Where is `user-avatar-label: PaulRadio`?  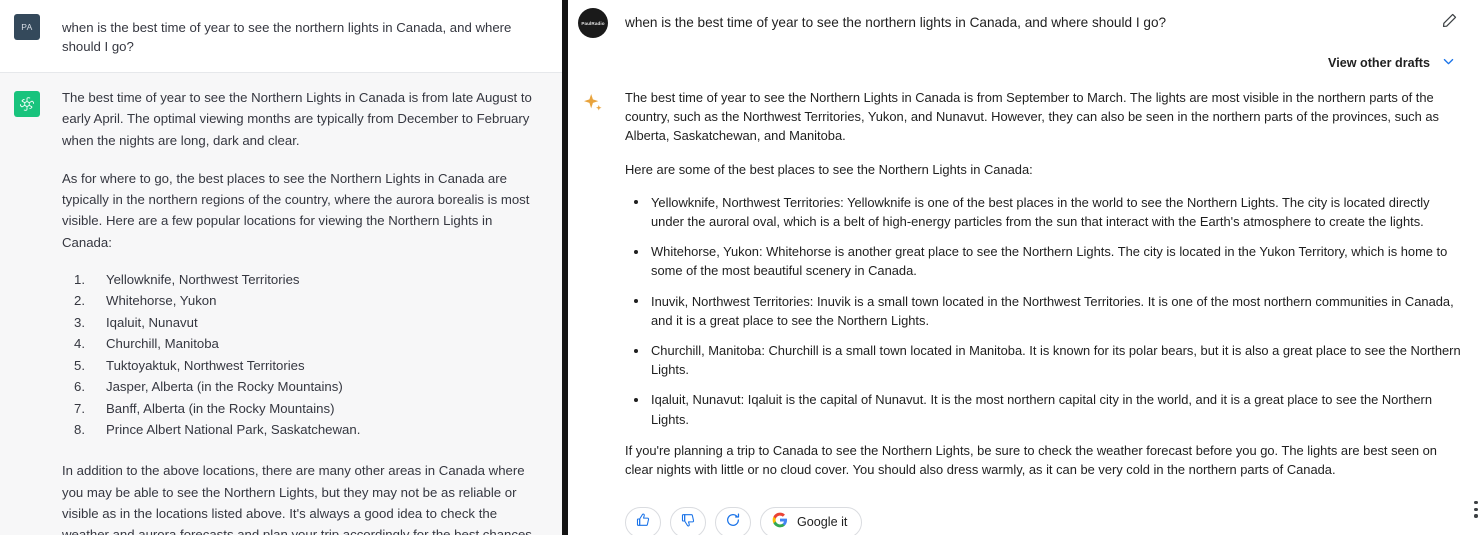
user-avatar-label: PaulRadio is located at coordinates (593, 23).